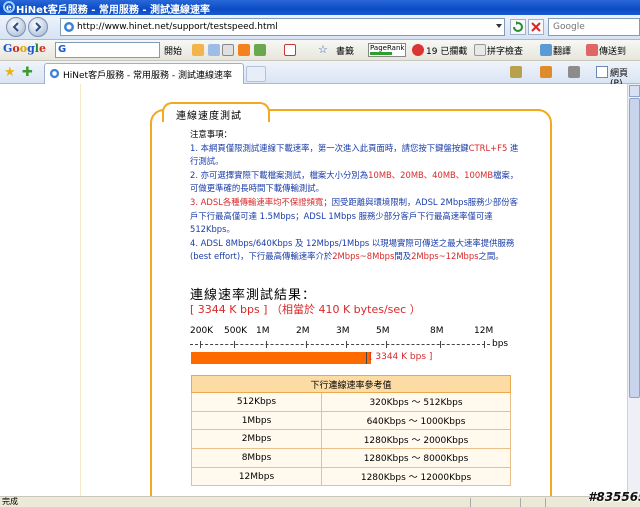  I want to click on refresh-button, so click(518, 27).